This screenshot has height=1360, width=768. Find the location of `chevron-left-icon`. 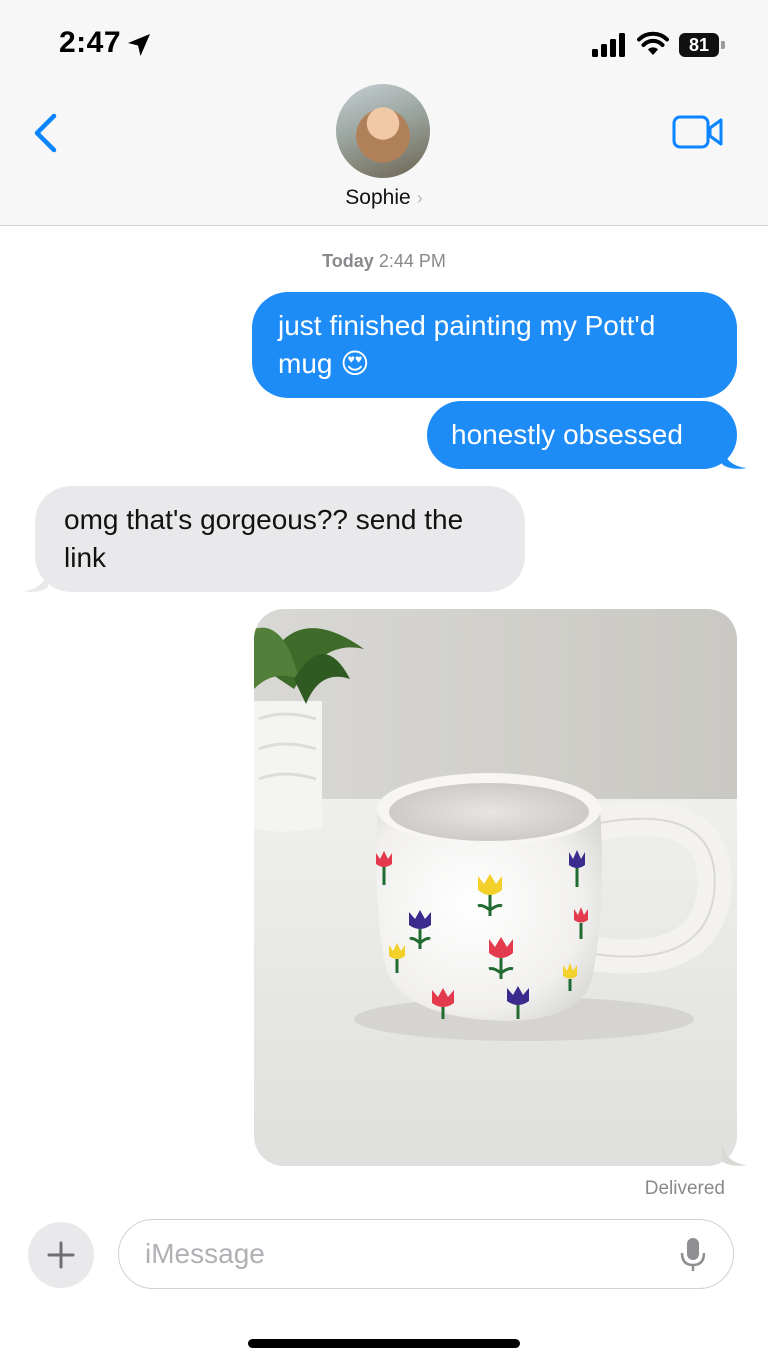

chevron-left-icon is located at coordinates (45, 133).